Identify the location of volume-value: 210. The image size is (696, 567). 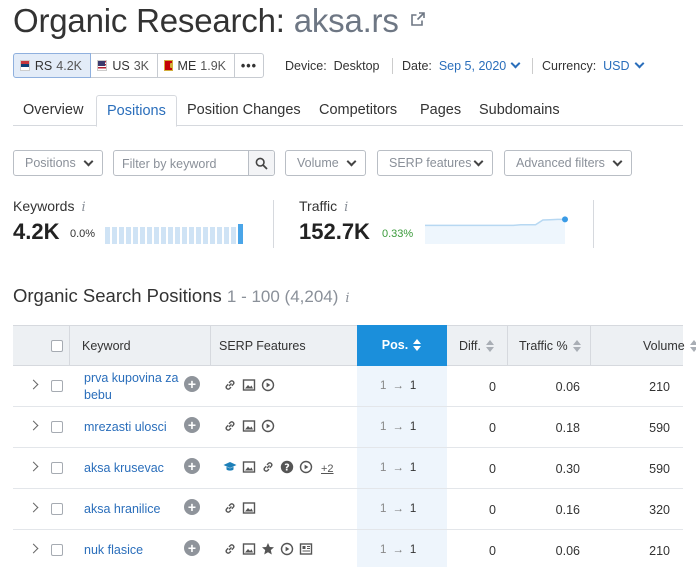
(659, 551).